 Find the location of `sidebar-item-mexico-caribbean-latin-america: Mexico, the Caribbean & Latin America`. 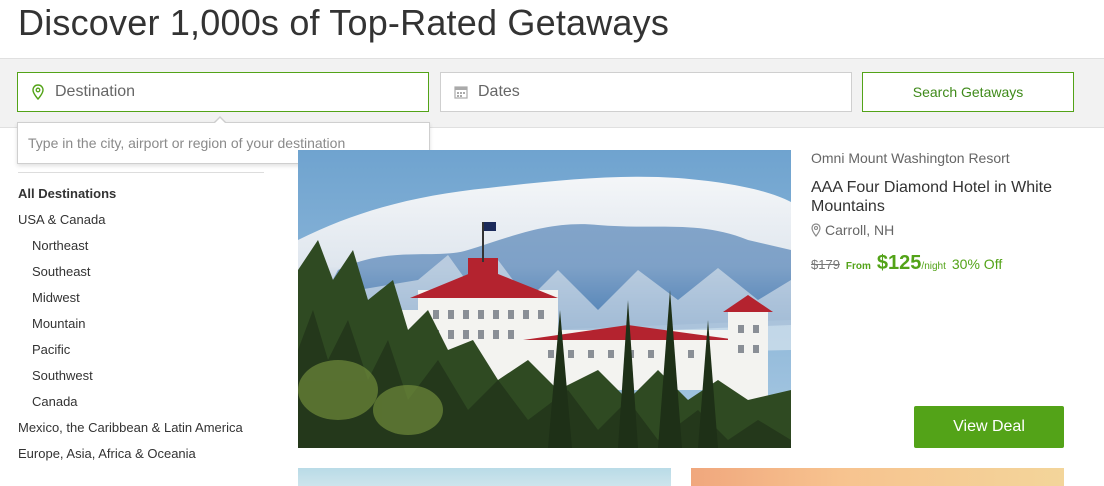

sidebar-item-mexico-caribbean-latin-america: Mexico, the Caribbean & Latin America is located at coordinates (141, 430).